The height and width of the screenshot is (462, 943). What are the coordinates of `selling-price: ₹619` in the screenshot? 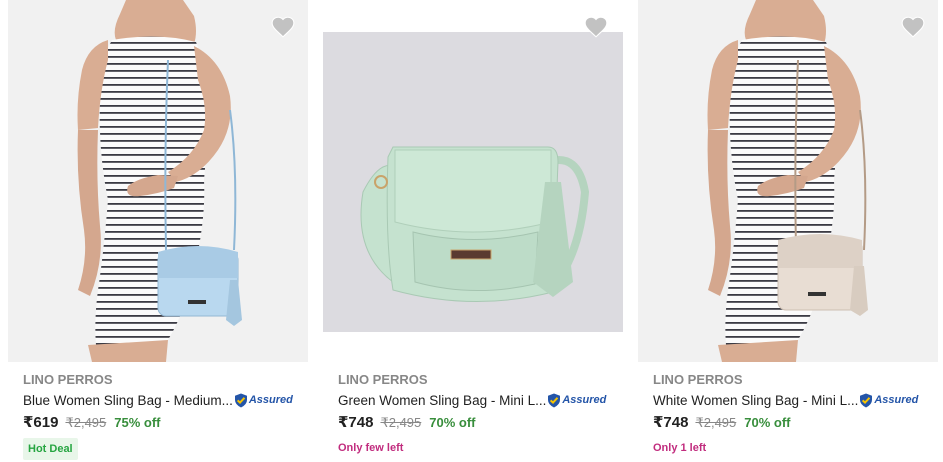 It's located at (41, 422).